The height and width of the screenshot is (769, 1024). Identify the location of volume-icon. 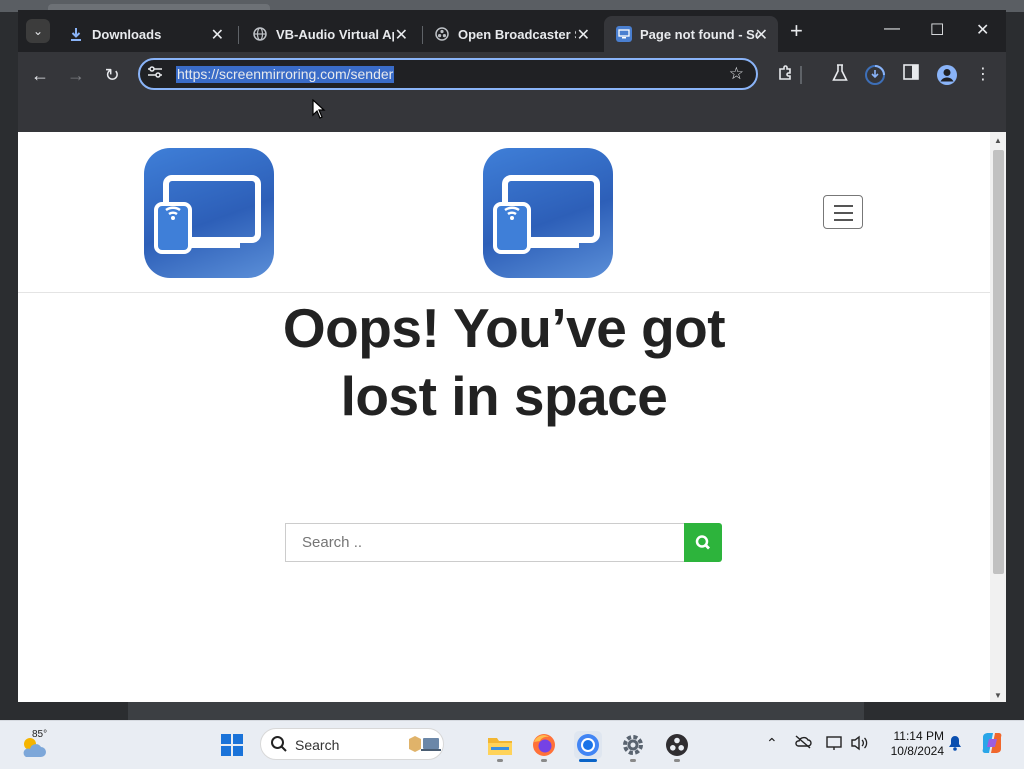
(860, 744).